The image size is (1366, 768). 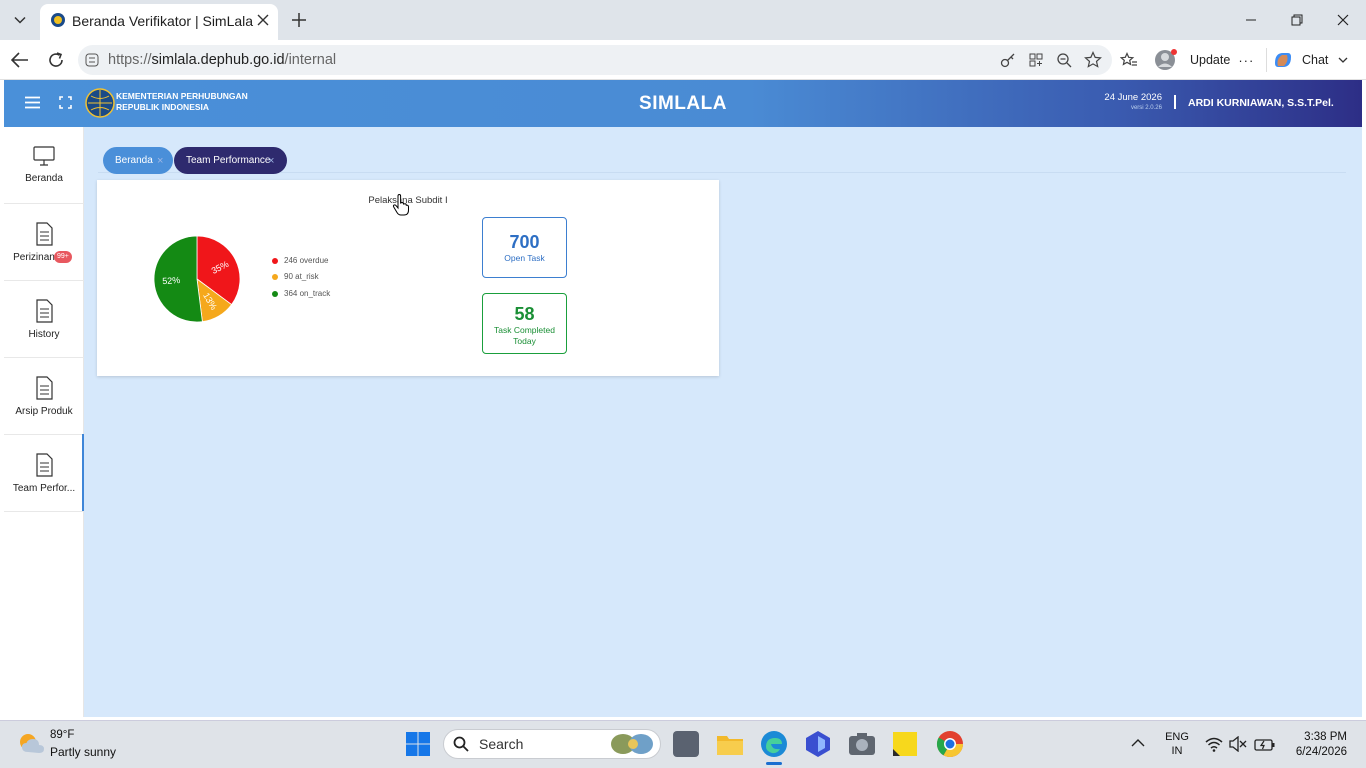 I want to click on legend-item-overdue: 246 overdue, so click(x=300, y=260).